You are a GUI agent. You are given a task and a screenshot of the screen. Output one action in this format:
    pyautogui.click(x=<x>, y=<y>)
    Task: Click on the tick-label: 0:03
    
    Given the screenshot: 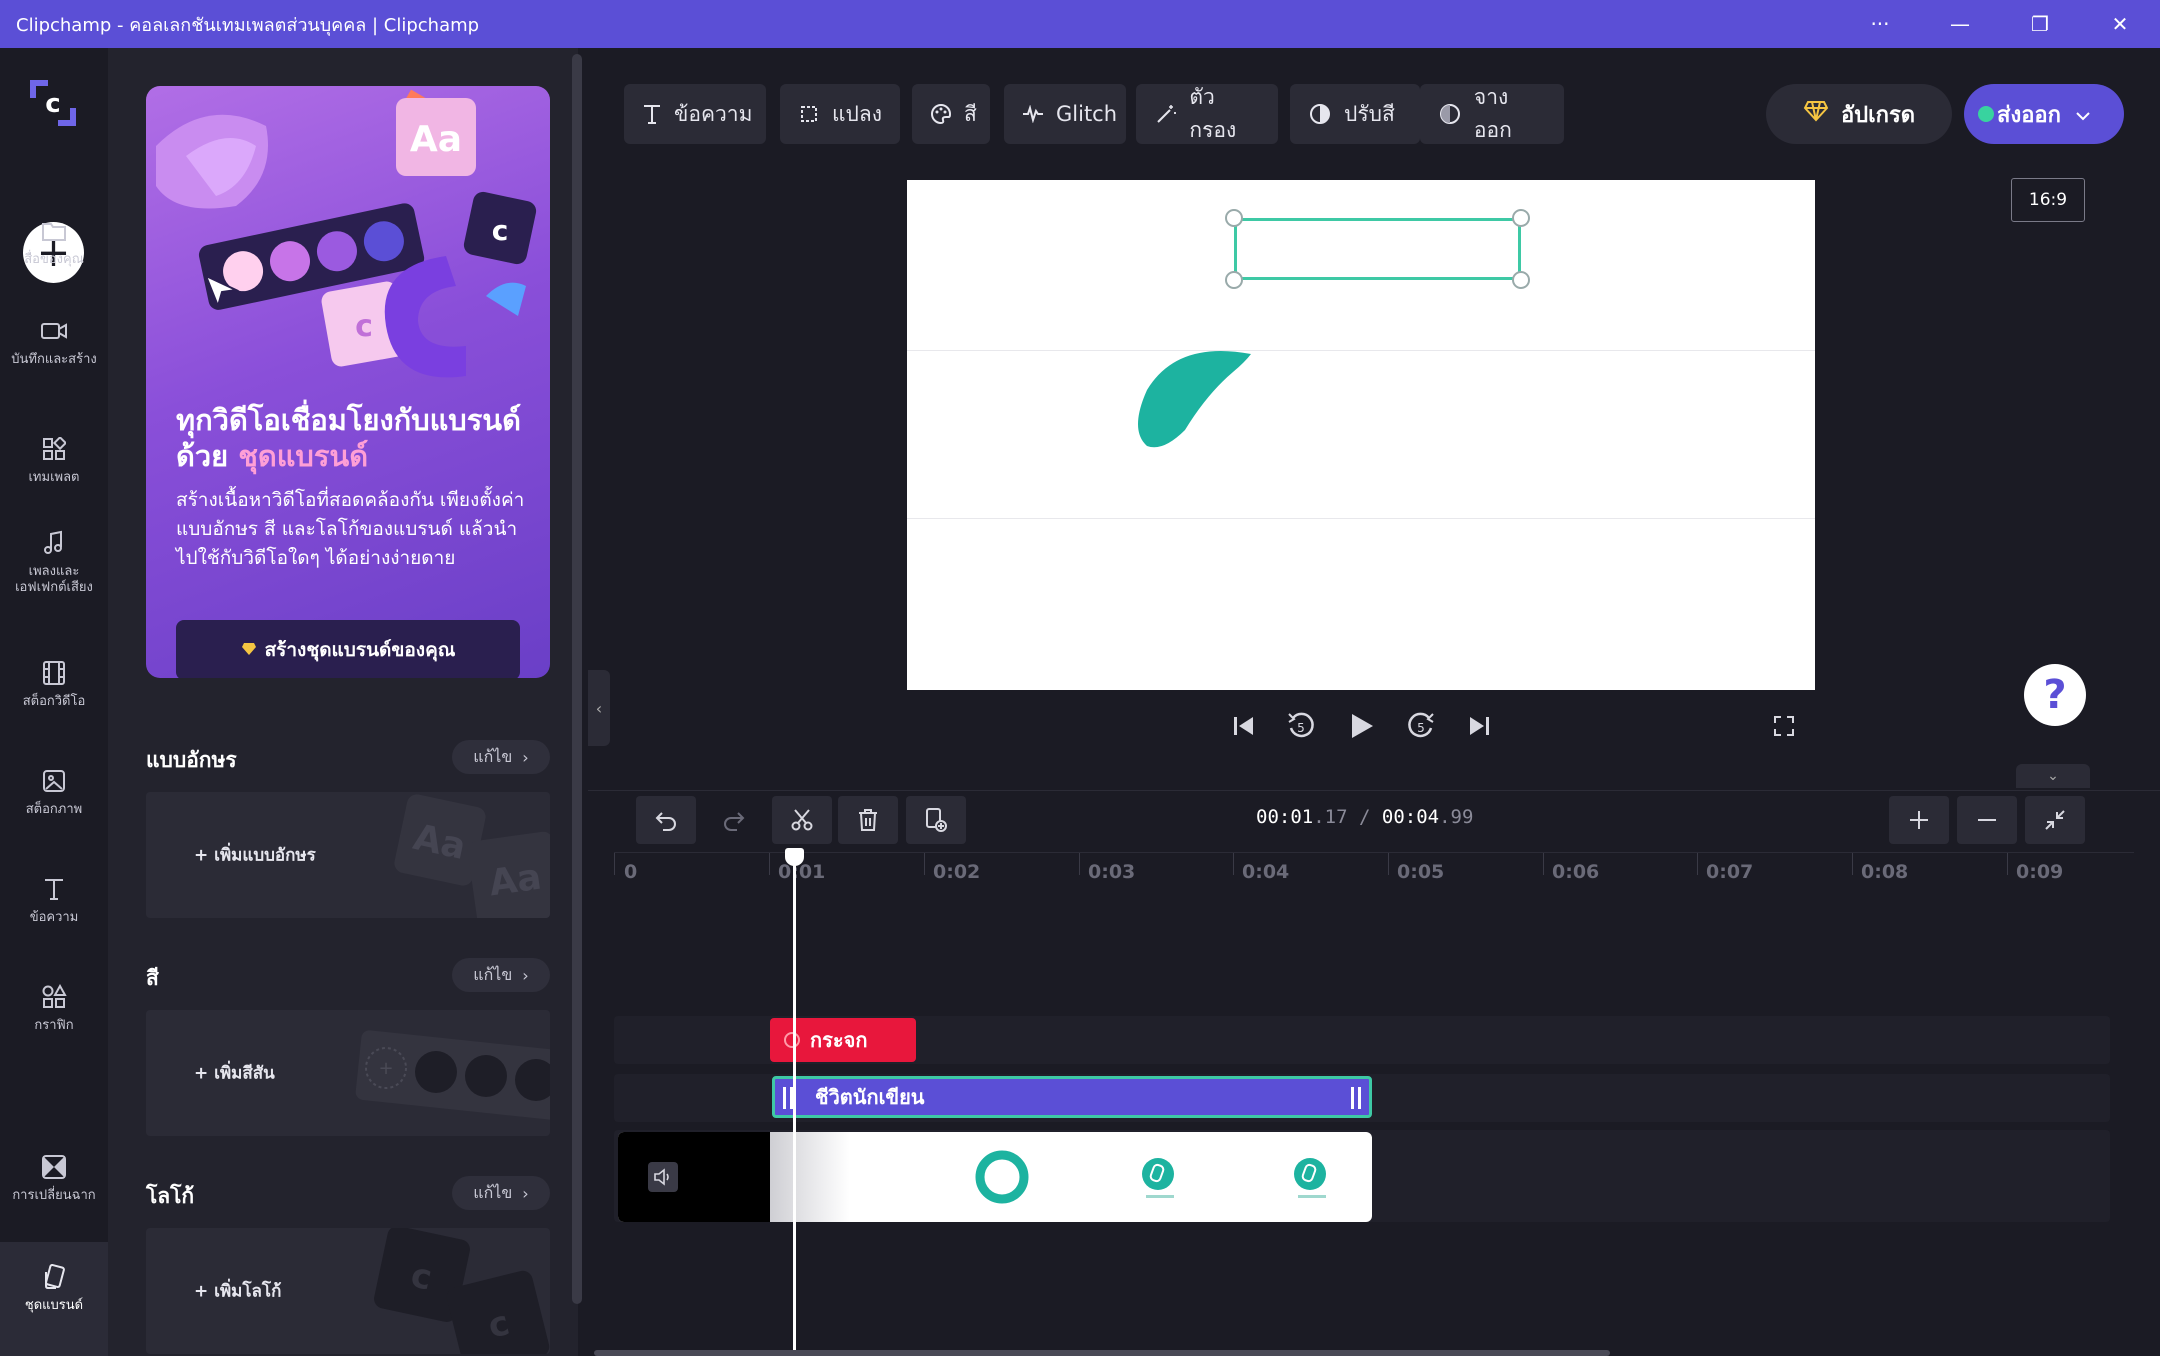 What is the action you would take?
    pyautogui.click(x=1112, y=872)
    